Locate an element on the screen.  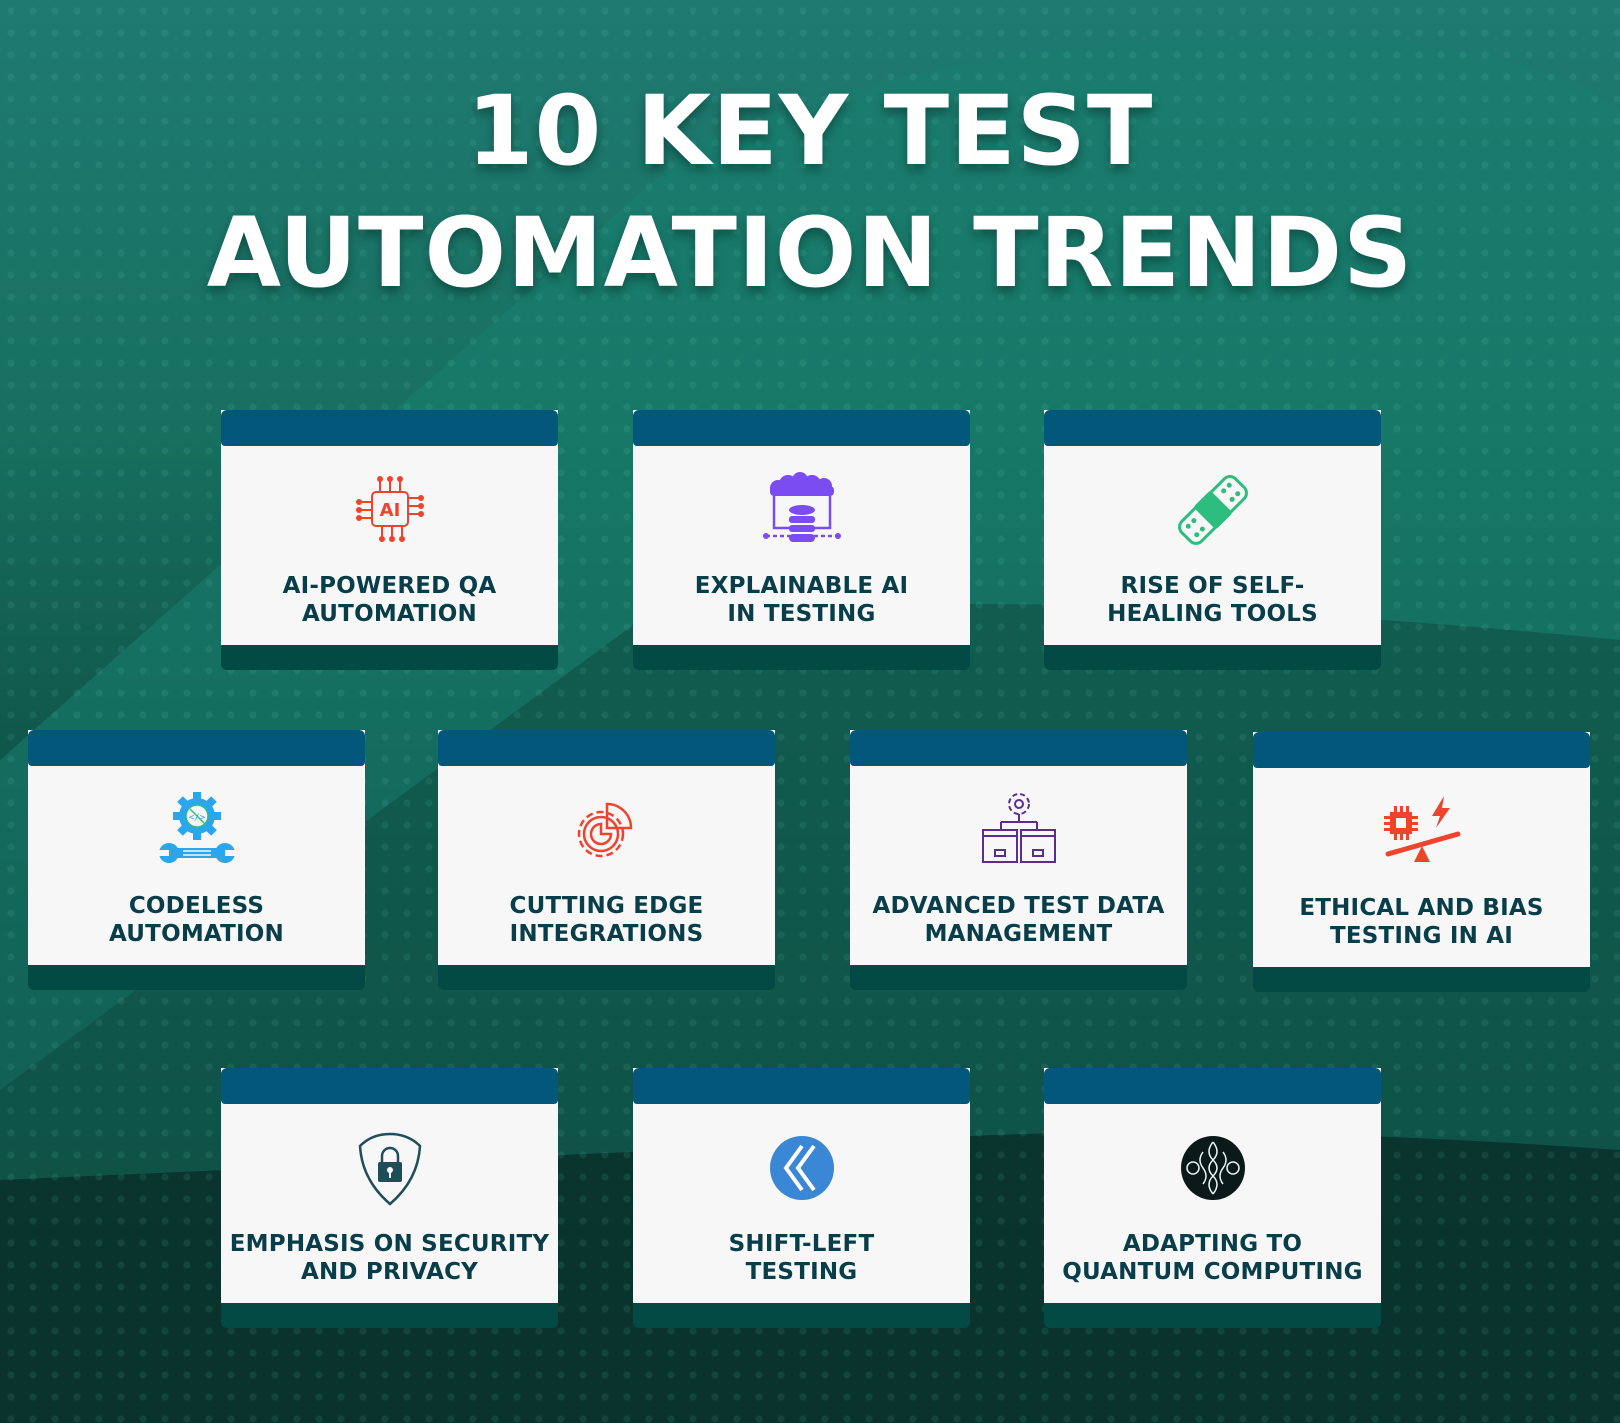
trend-card-ethical-bias: ETHICAL AND BIAS TESTING IN AI is located at coordinates (1421, 862).